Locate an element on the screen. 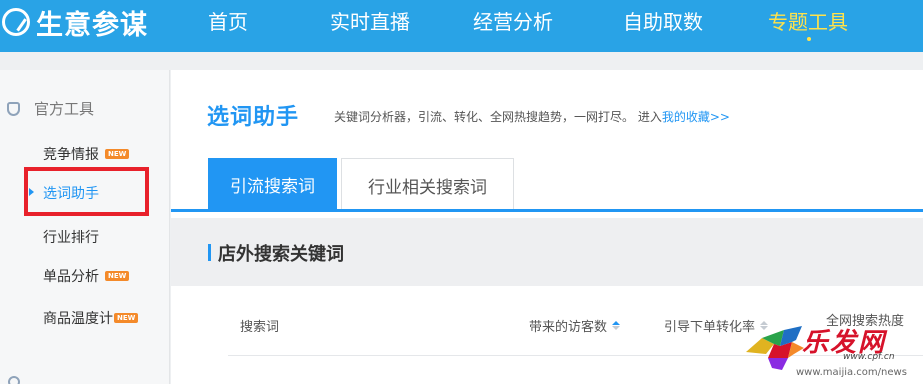 The width and height of the screenshot is (923, 384). sidebar-item-label: 竞争情报 is located at coordinates (71, 155).